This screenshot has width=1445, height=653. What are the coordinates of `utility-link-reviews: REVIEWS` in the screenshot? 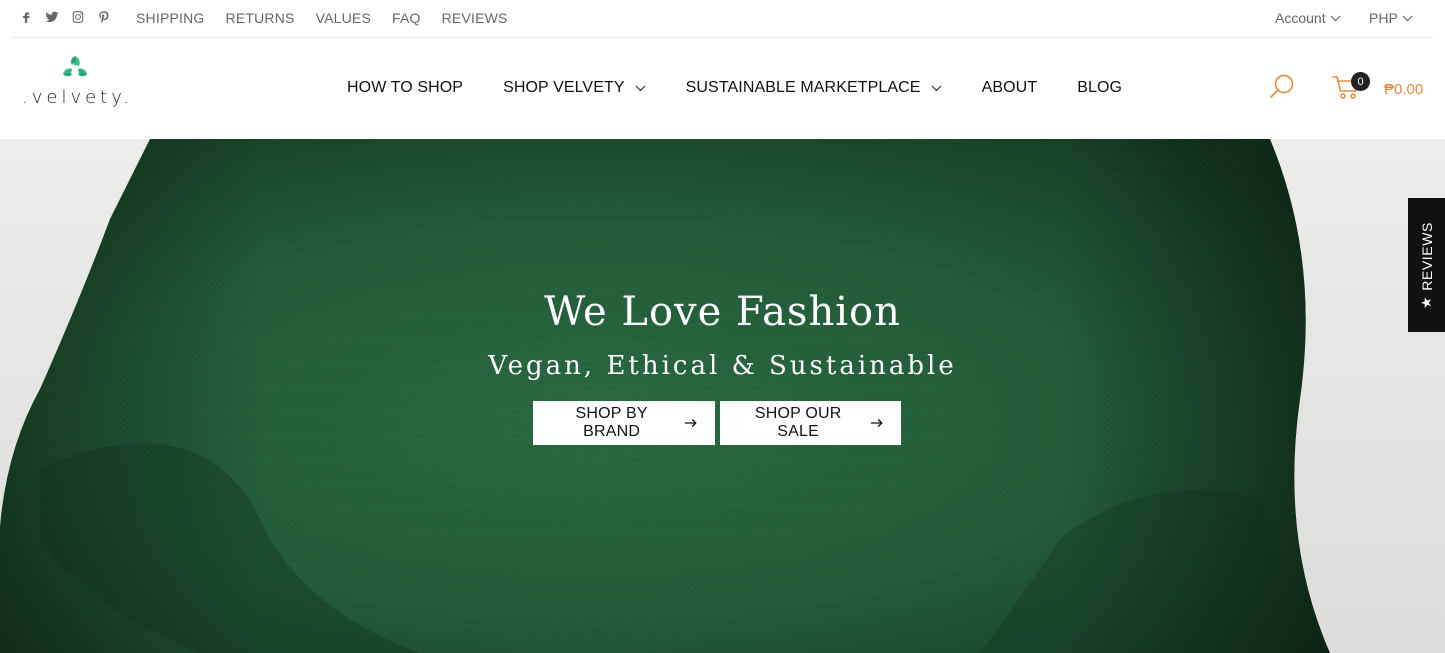 It's located at (475, 18).